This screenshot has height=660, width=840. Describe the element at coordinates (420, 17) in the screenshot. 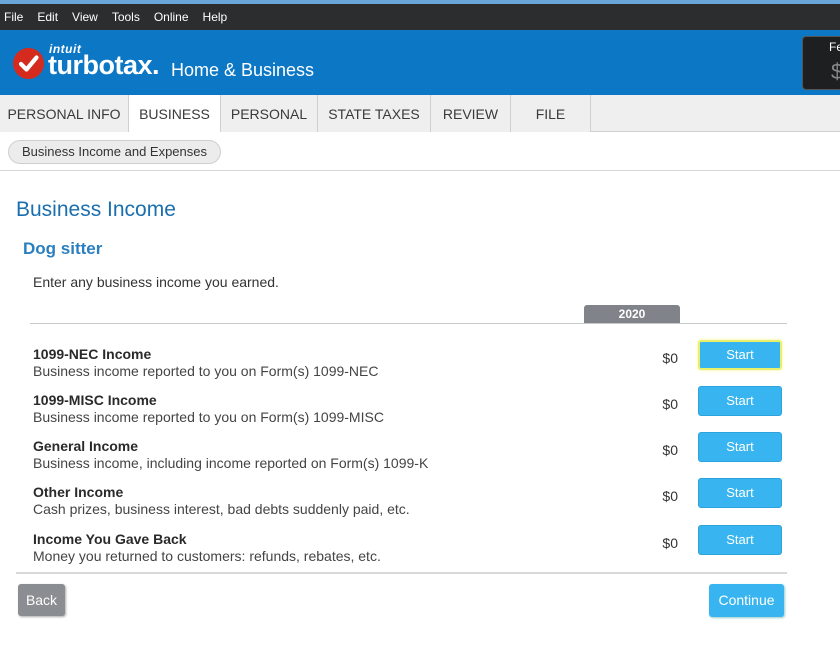

I see `menu-bar: File Edit View Tools Online Help` at that location.